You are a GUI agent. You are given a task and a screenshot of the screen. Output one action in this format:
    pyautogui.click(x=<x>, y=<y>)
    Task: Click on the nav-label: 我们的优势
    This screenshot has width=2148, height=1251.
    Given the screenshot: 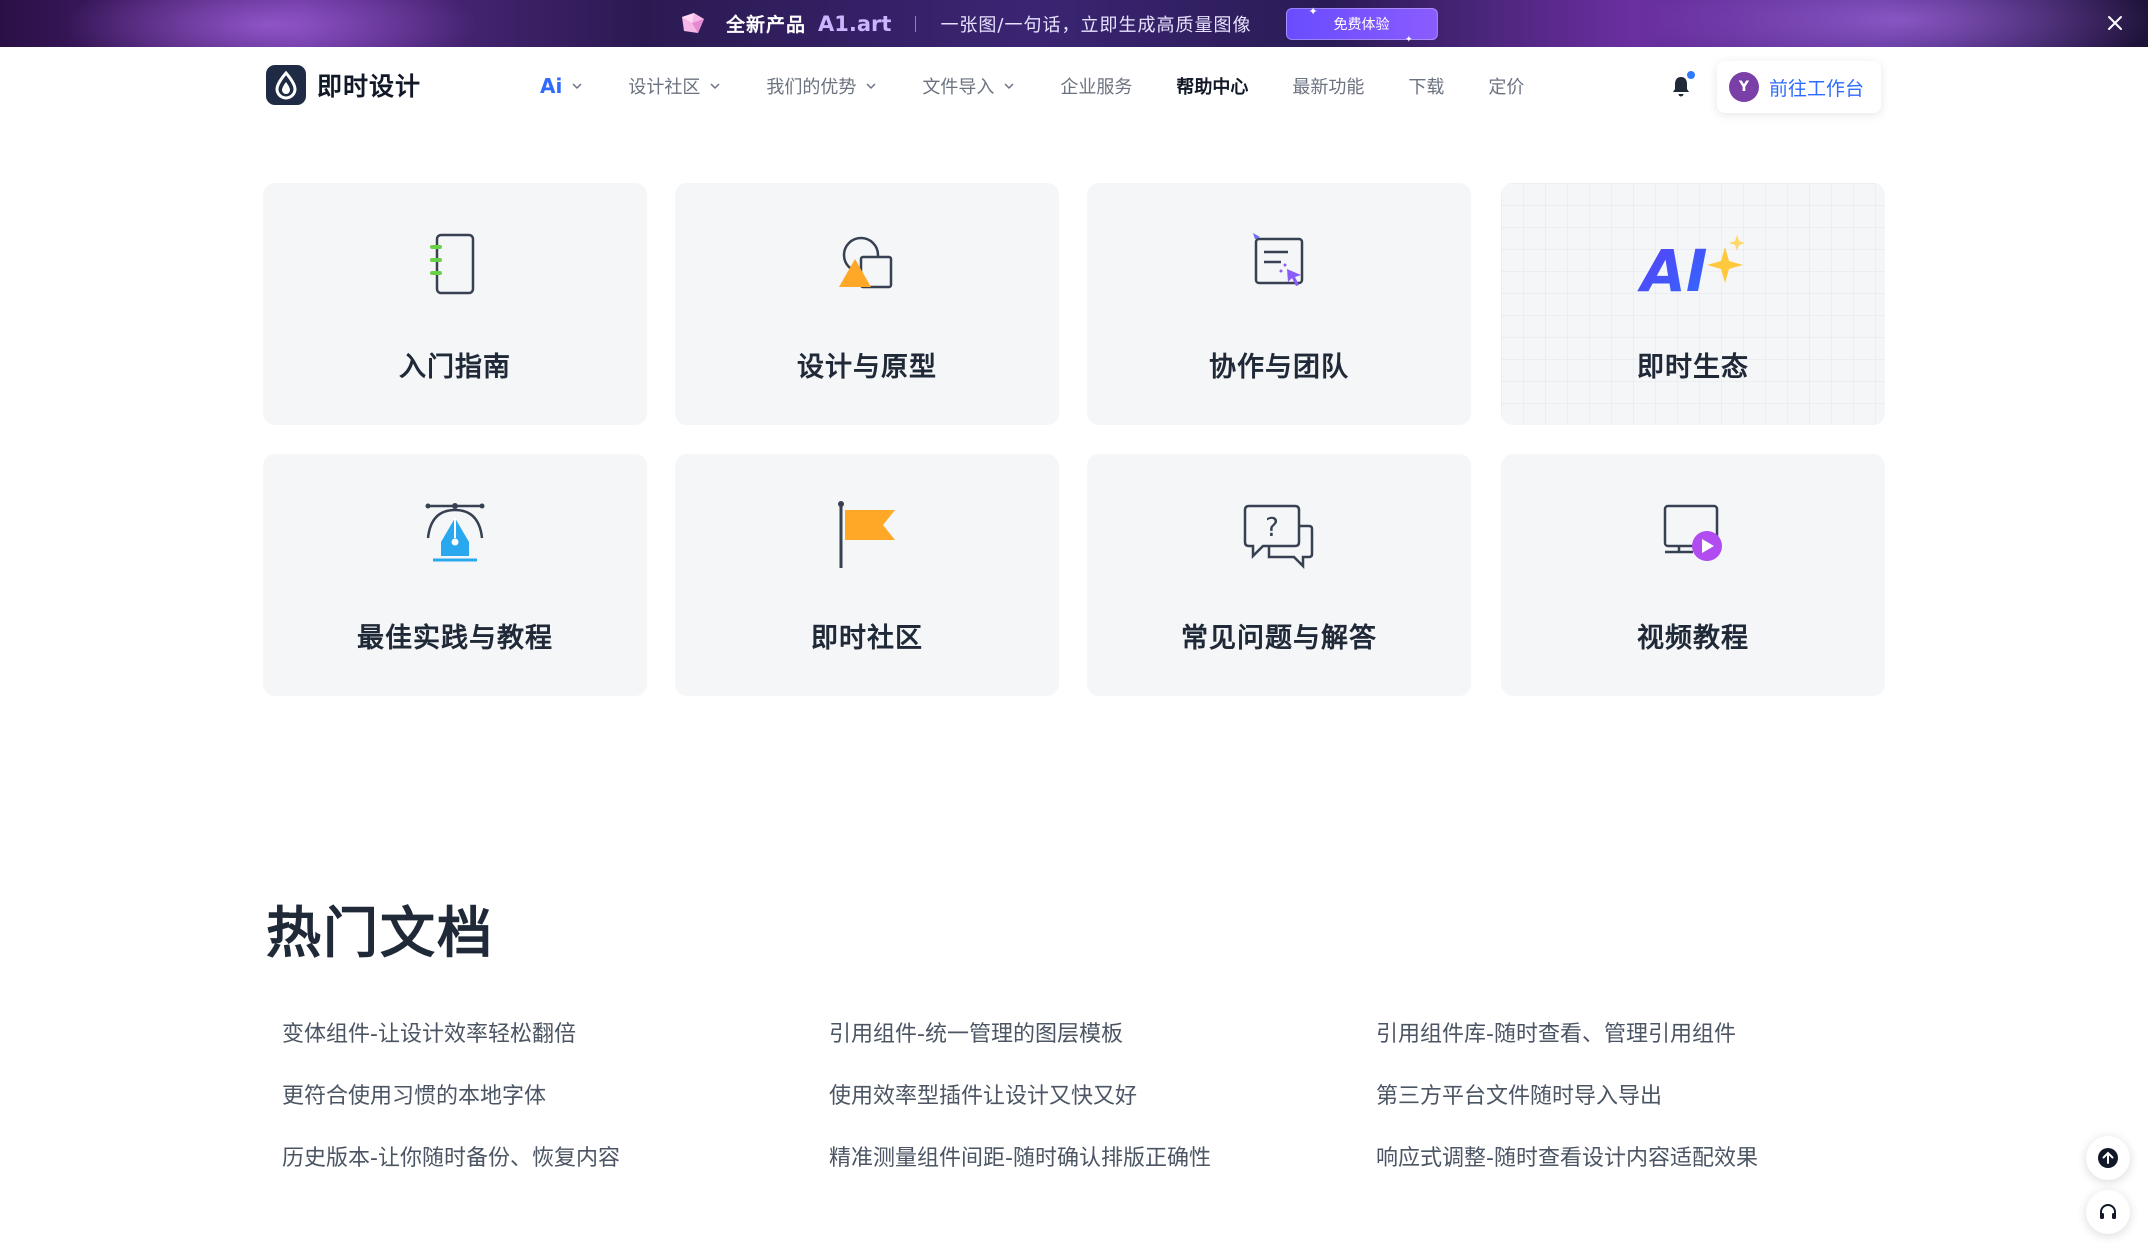 What is the action you would take?
    pyautogui.click(x=811, y=87)
    